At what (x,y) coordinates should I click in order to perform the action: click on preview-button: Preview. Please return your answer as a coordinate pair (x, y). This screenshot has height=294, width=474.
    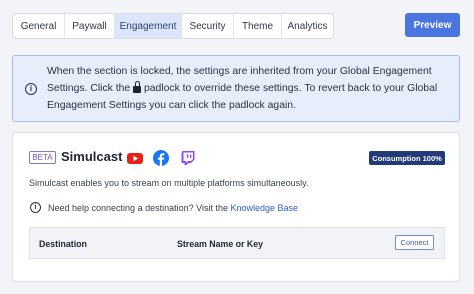
    Looking at the image, I should click on (432, 25).